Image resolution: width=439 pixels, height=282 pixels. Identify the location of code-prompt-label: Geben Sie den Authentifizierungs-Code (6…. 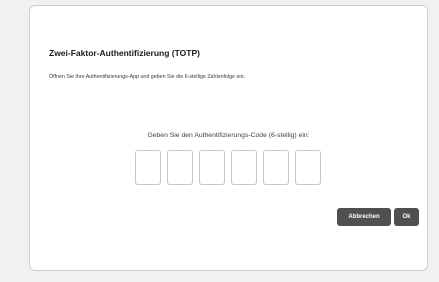
(228, 135).